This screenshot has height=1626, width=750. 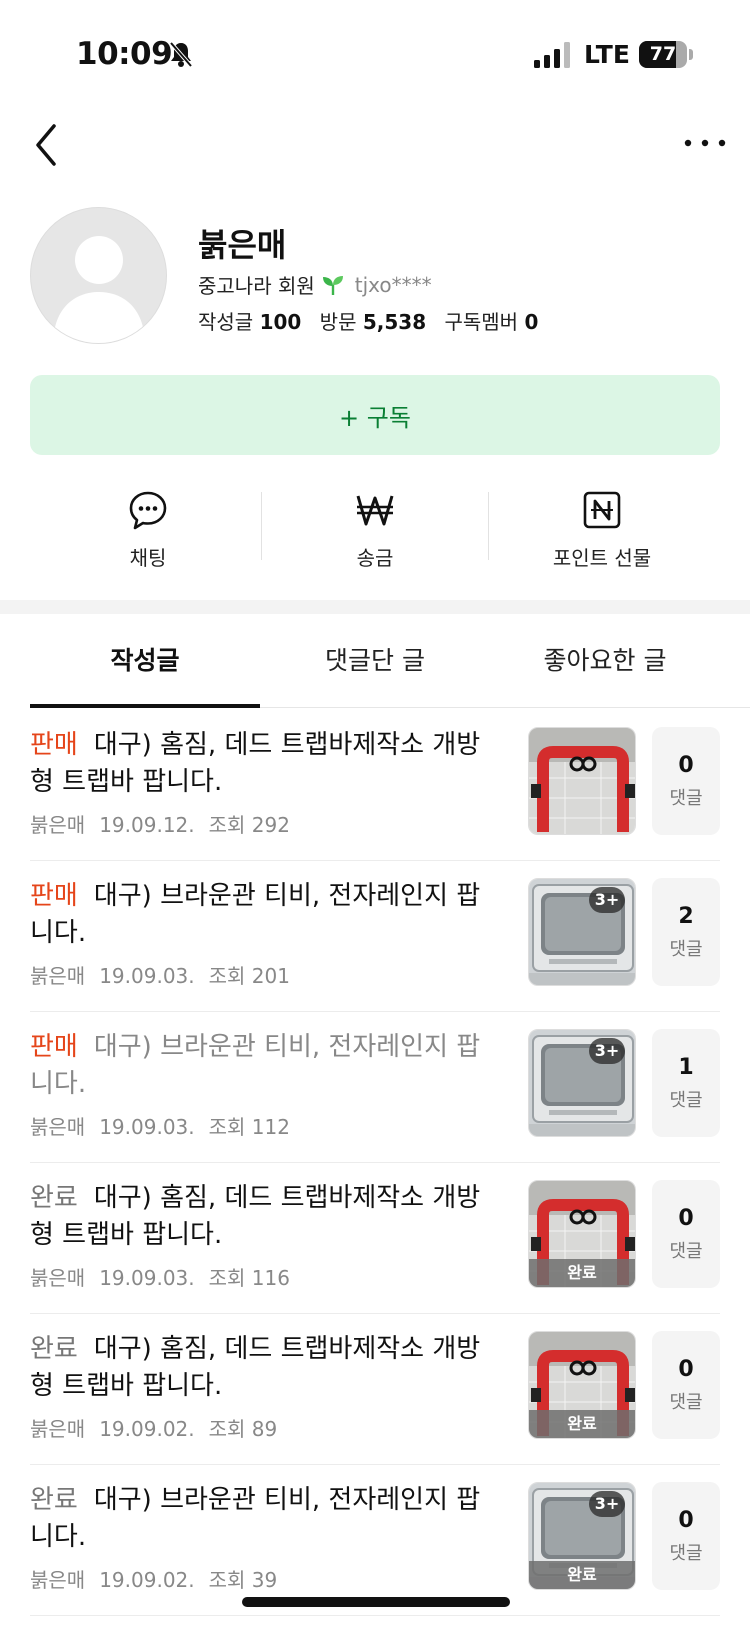 I want to click on point-gift-button: 포인트 선물, so click(x=602, y=530).